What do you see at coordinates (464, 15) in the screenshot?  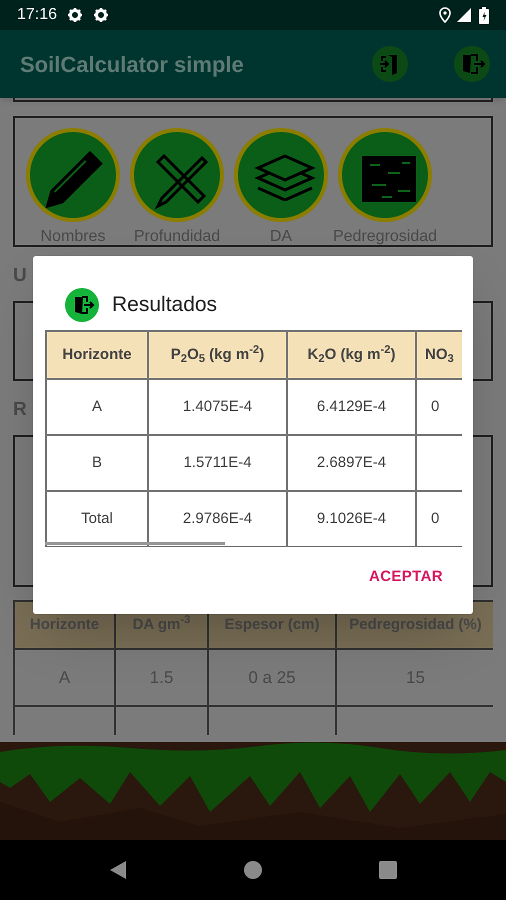 I see `signal-icon` at bounding box center [464, 15].